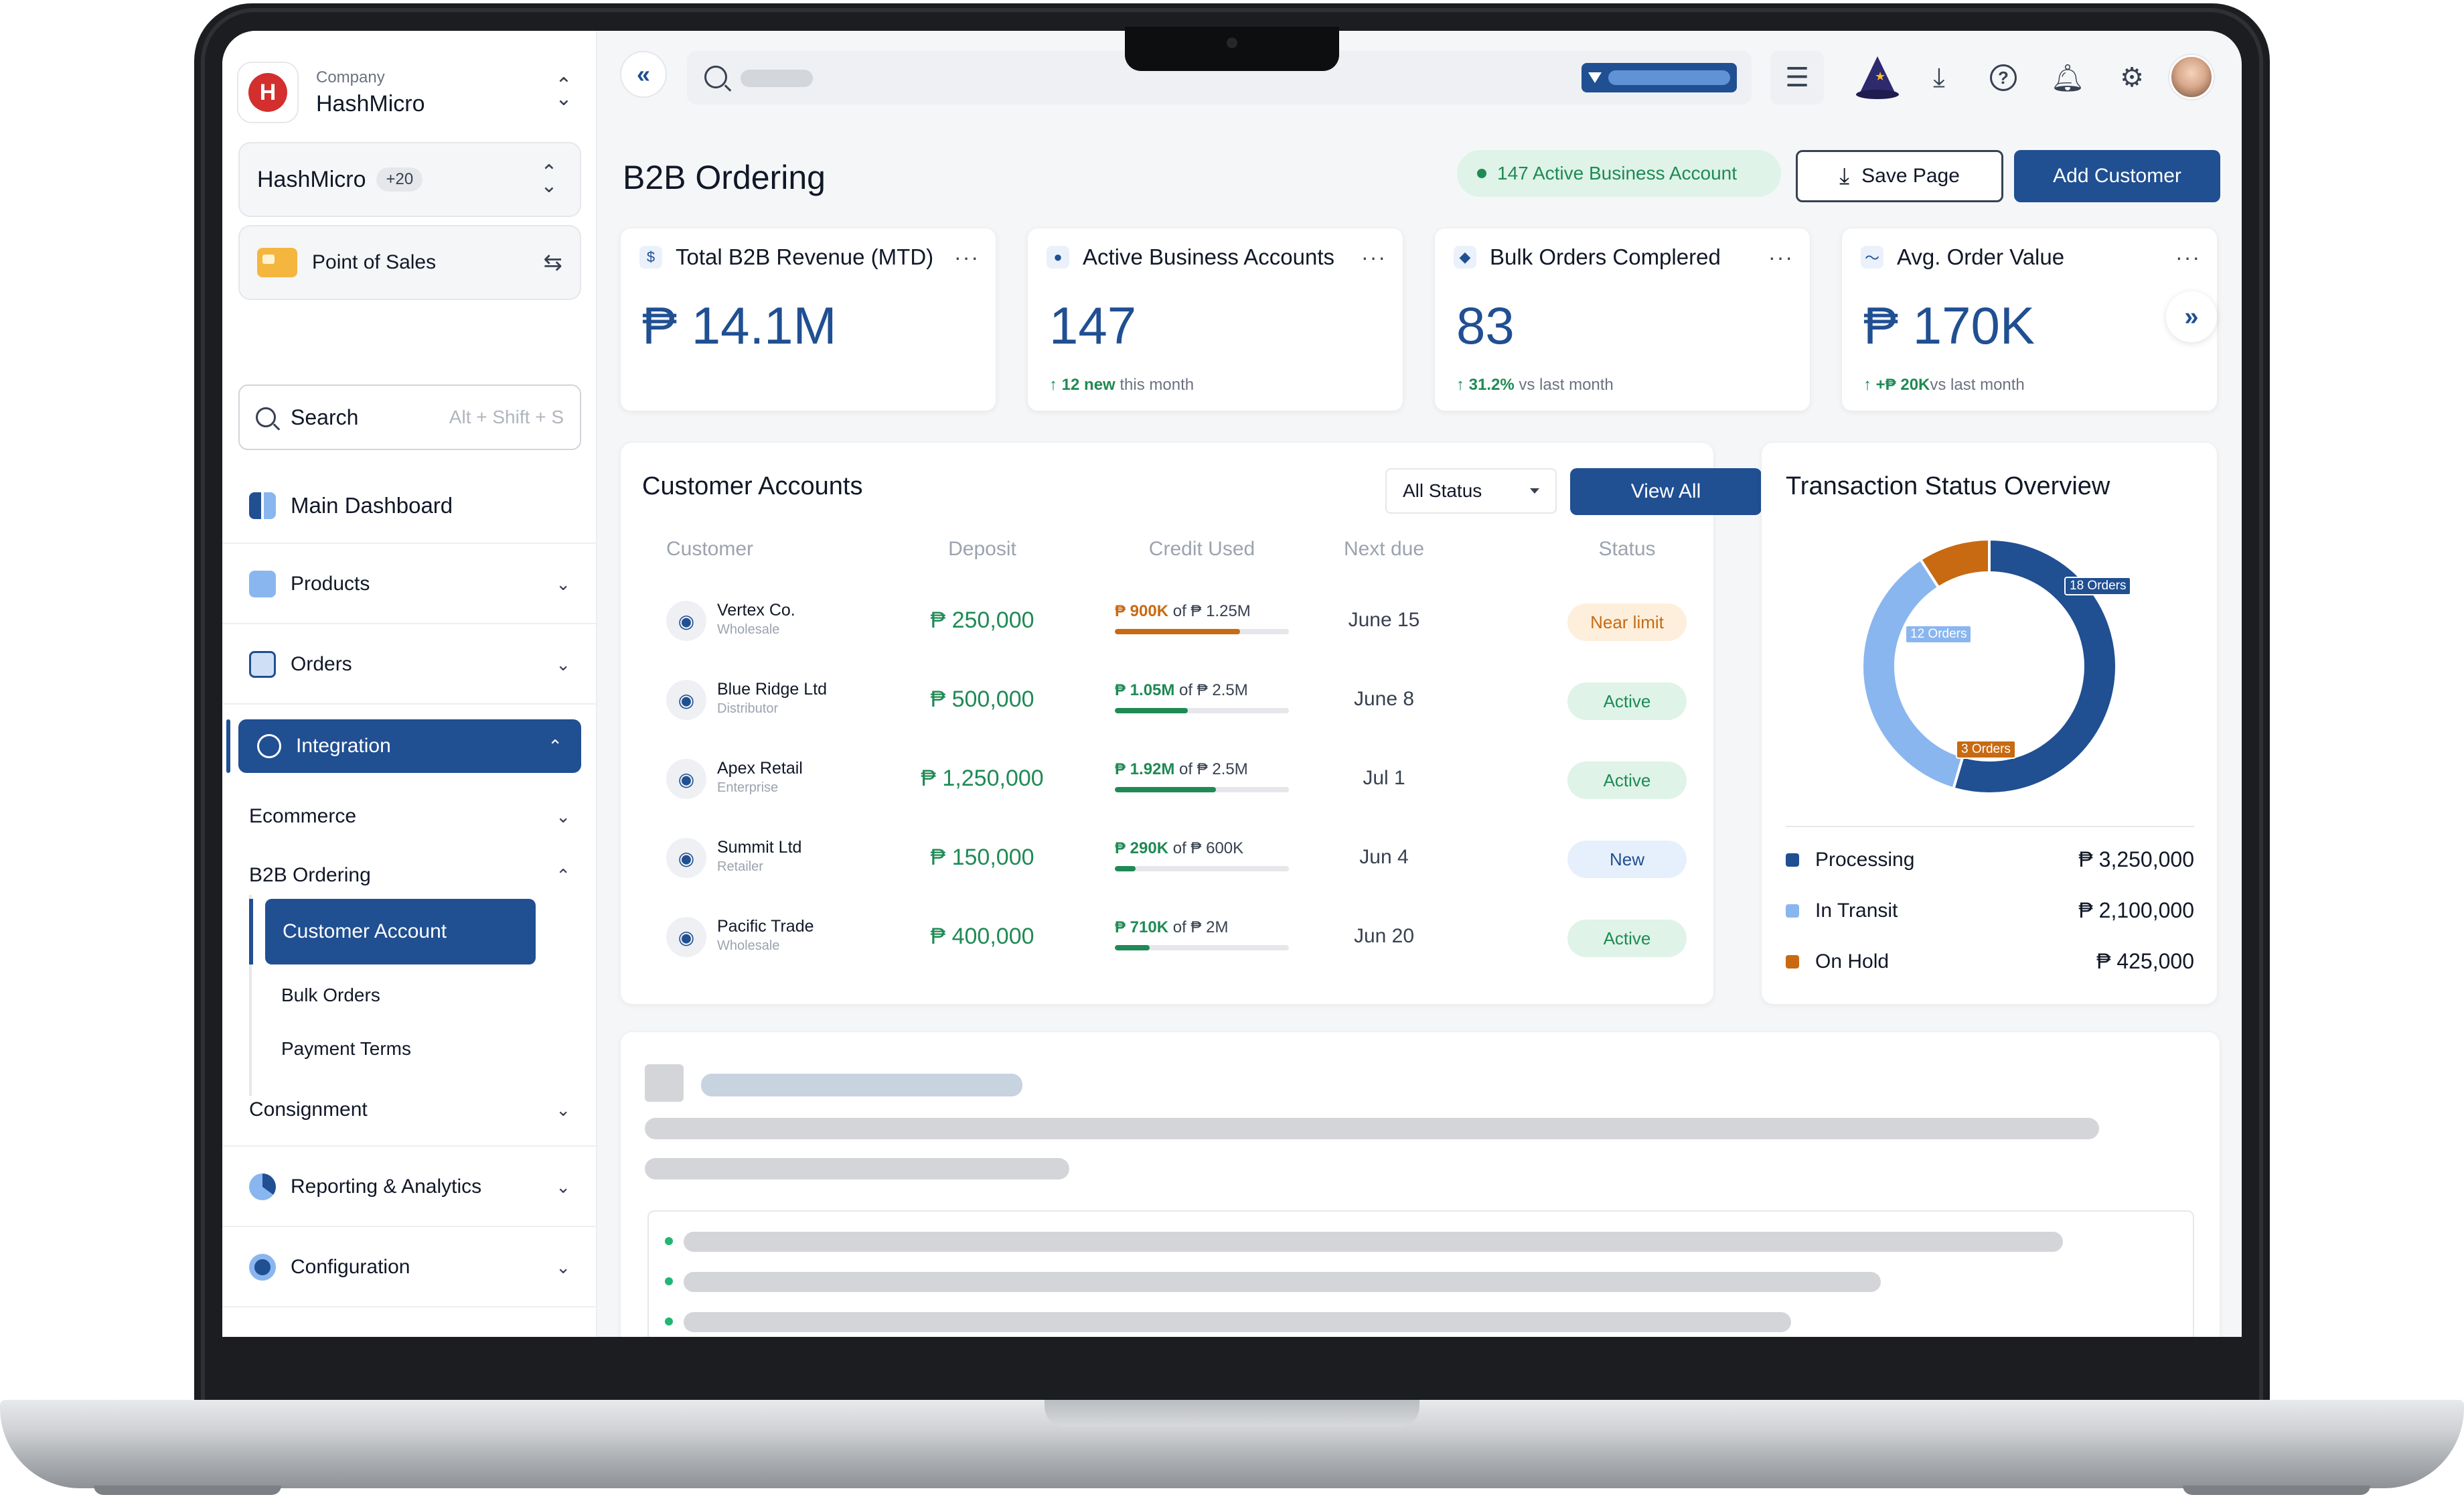  I want to click on sidebar-item-payment-terms: Payment Terms, so click(346, 1049).